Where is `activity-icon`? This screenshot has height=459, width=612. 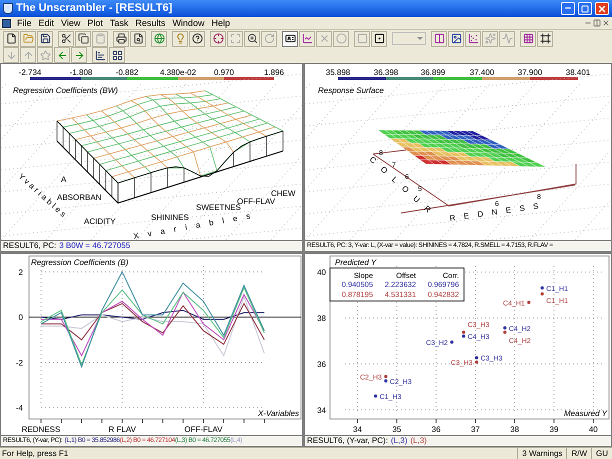
activity-icon is located at coordinates (507, 38).